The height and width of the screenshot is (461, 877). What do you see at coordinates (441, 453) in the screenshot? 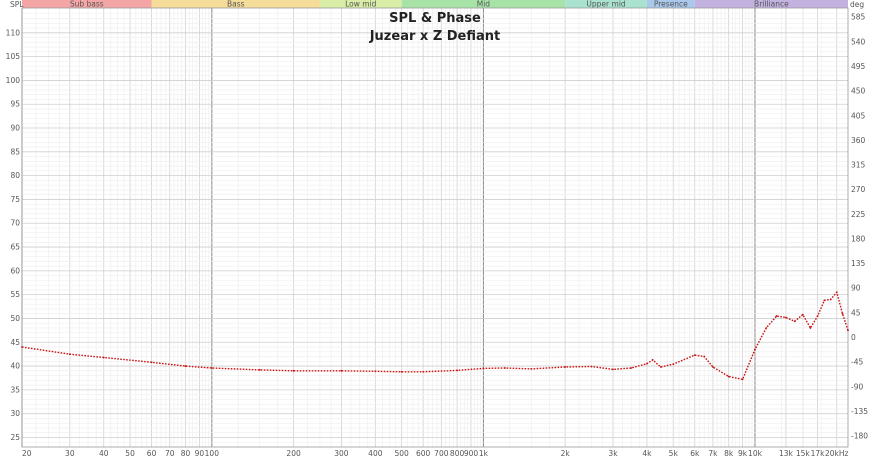
I see `x-tick-label-14: 700` at bounding box center [441, 453].